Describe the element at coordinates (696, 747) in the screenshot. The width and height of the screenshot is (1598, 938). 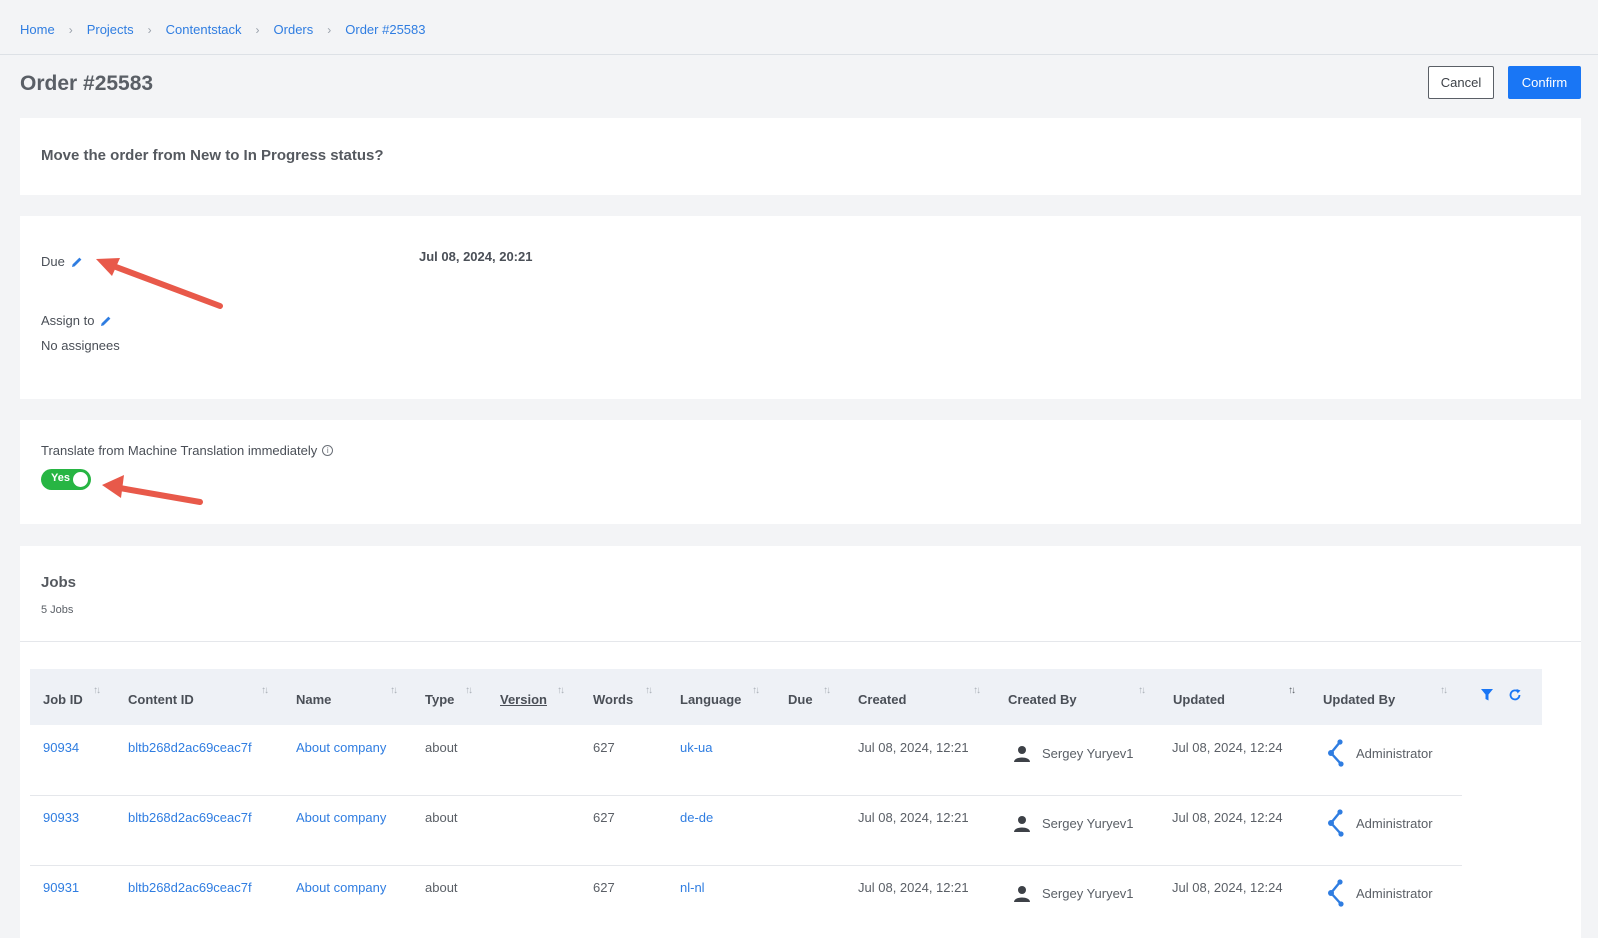
I see `language-link: uk-ua` at that location.